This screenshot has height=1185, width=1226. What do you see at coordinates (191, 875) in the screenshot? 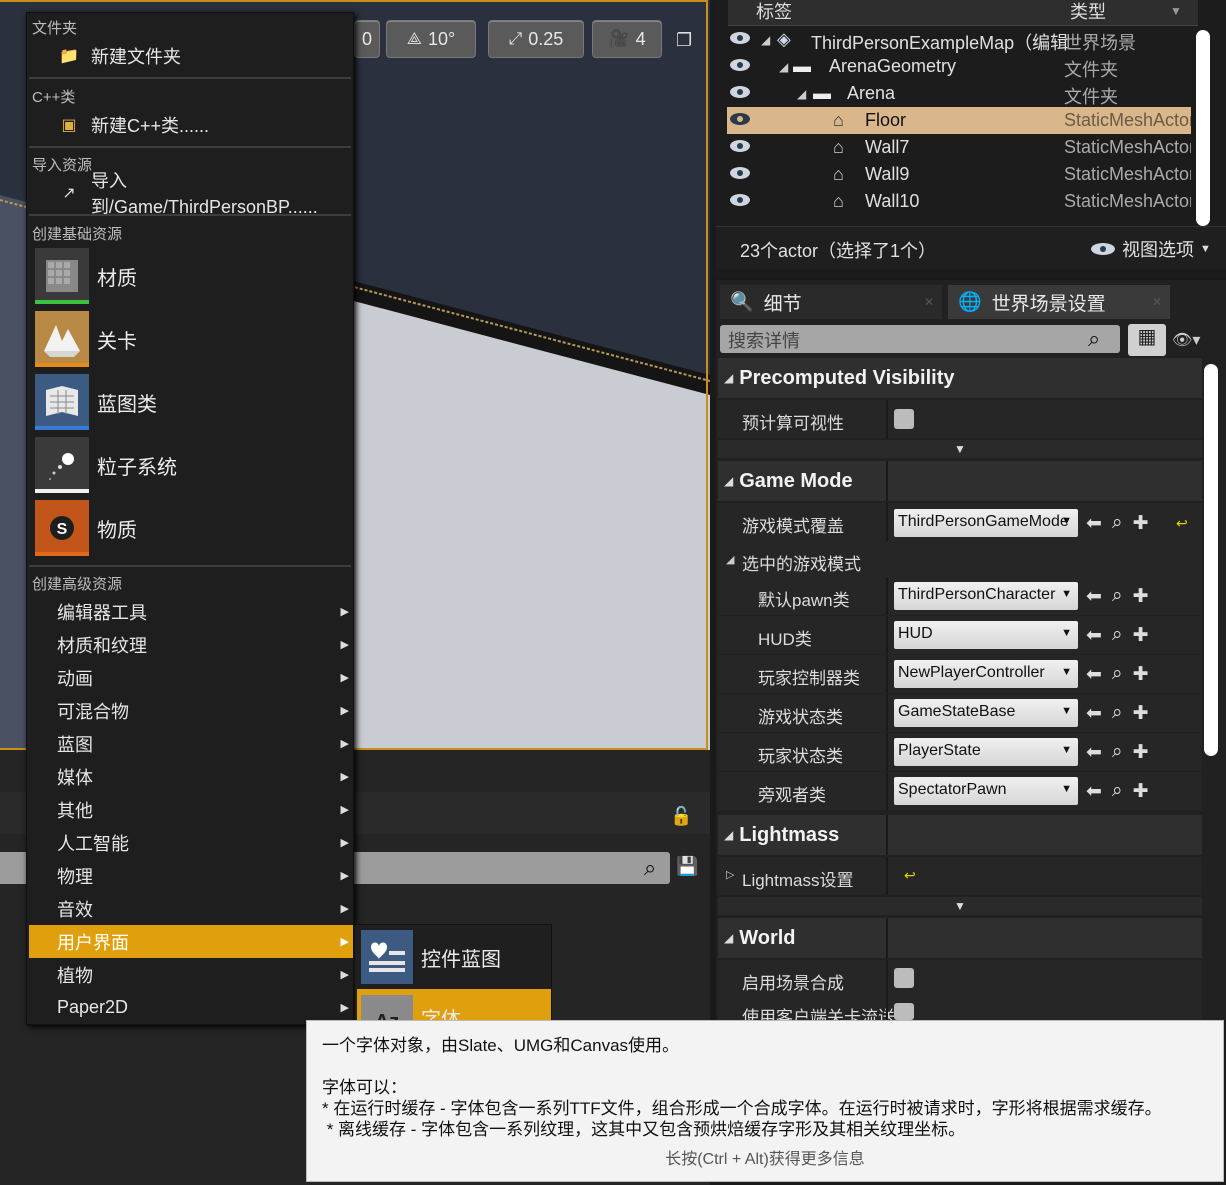
I see `menu-item-physics: 物理 ▶` at bounding box center [191, 875].